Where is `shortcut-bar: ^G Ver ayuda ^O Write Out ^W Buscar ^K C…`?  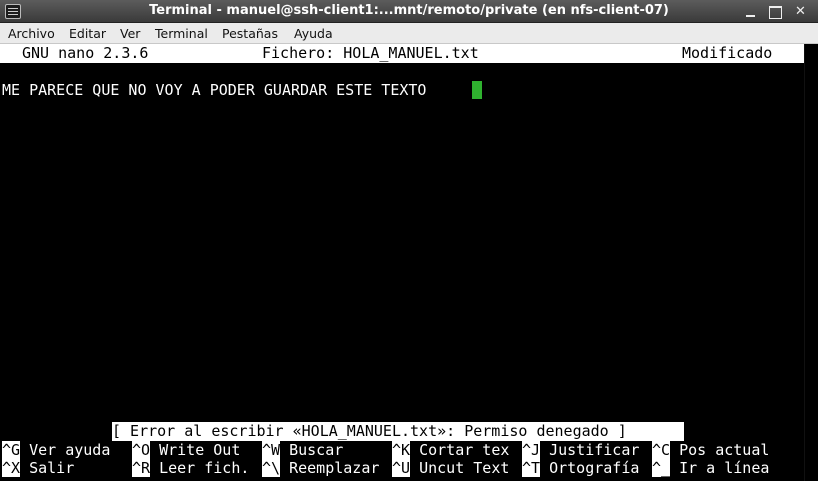
shortcut-bar: ^G Ver ayuda ^O Write Out ^W Buscar ^K C… is located at coordinates (402, 461).